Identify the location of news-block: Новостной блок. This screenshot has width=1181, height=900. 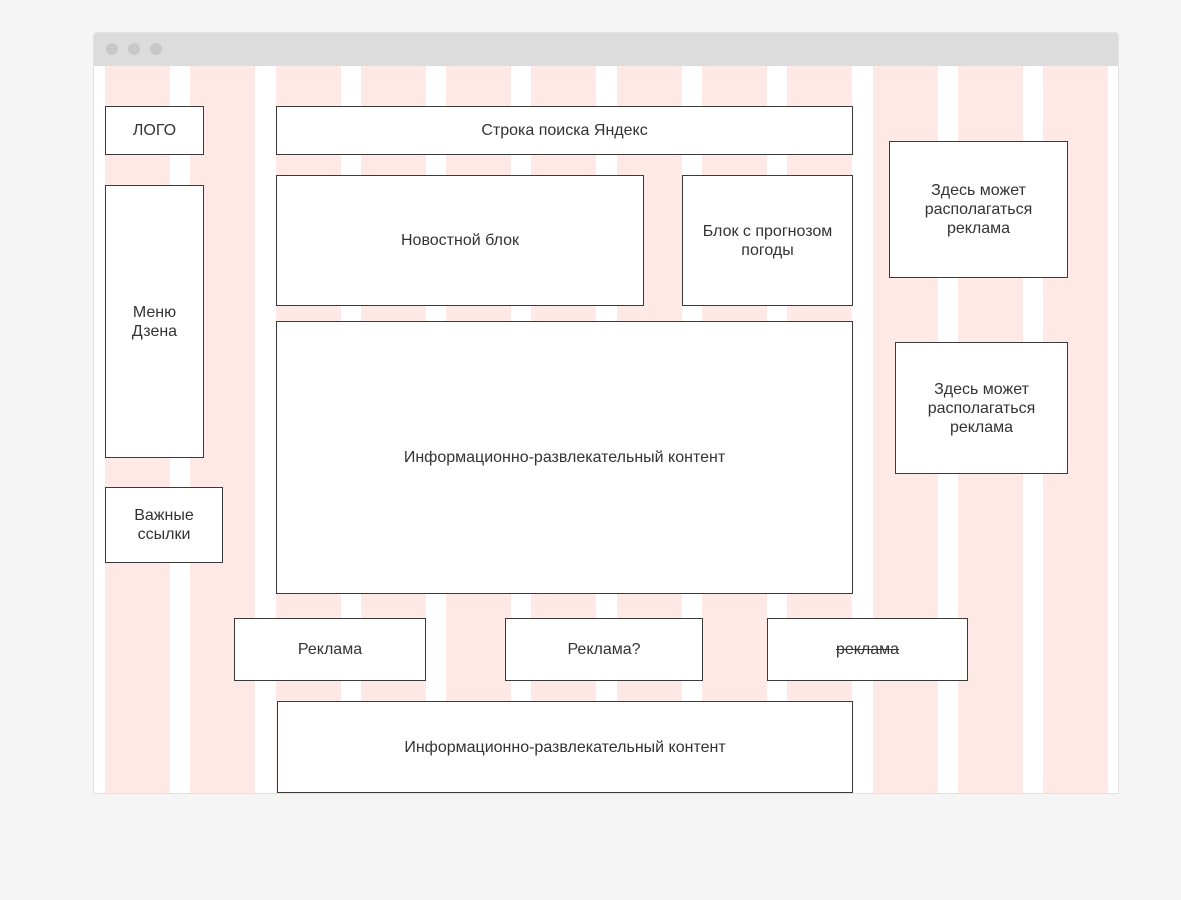
(460, 240).